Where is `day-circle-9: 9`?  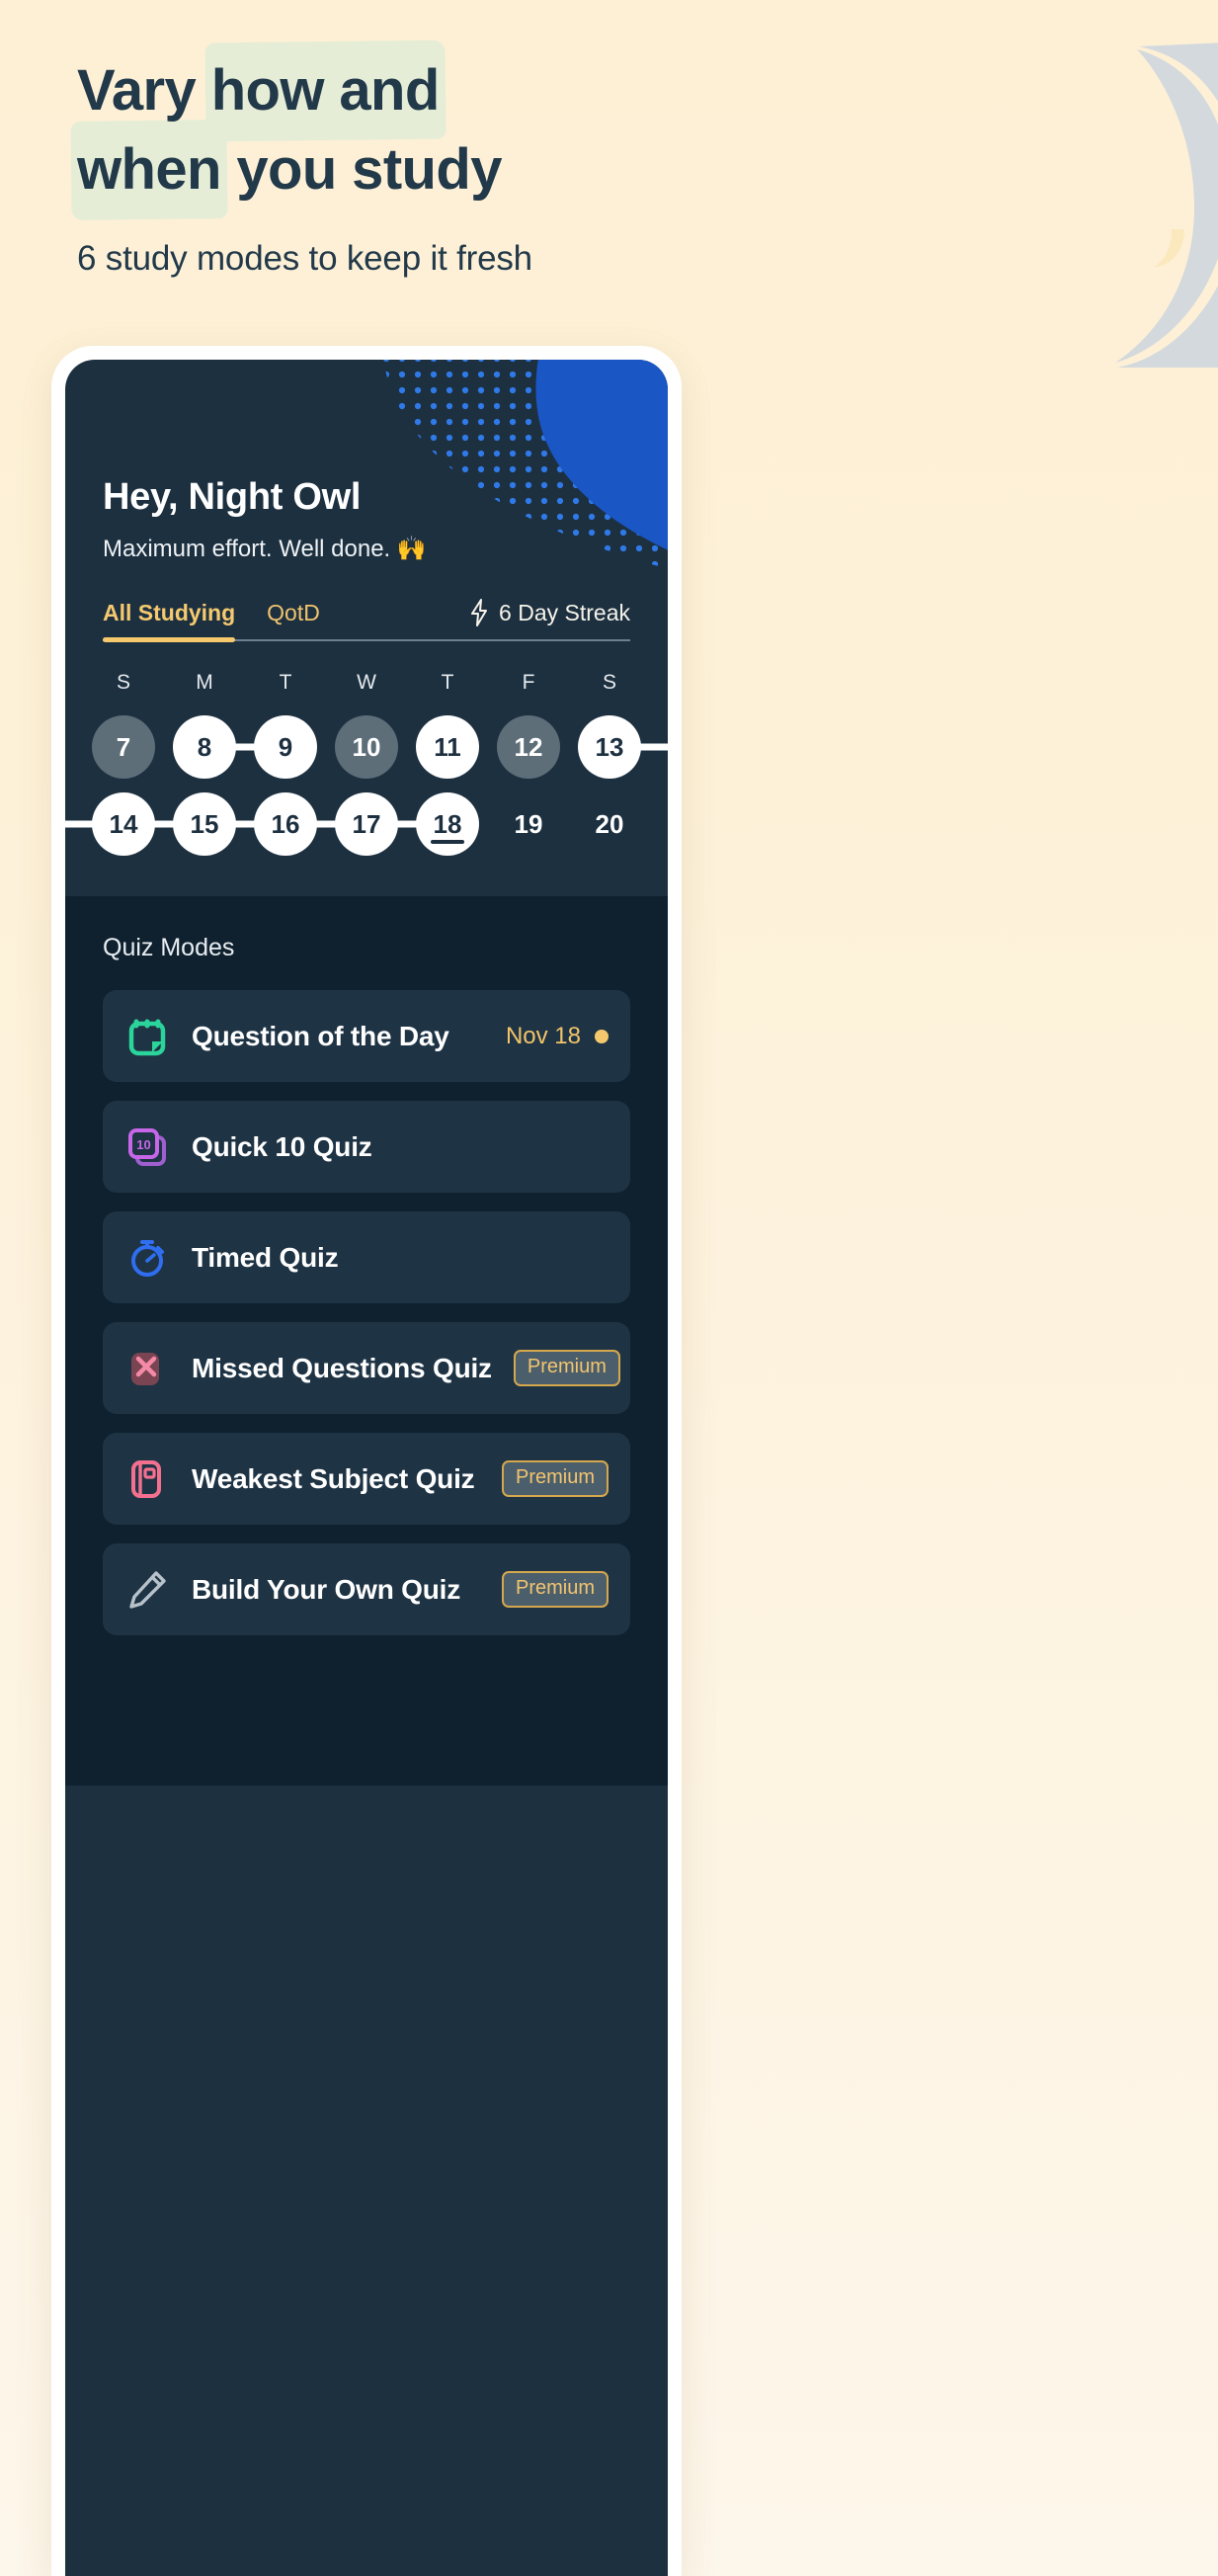
day-circle-9: 9 is located at coordinates (285, 747).